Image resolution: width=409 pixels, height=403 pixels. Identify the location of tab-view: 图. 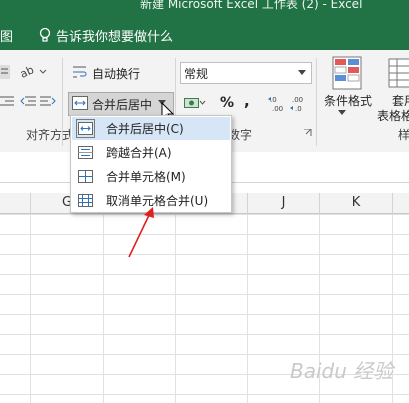
(6, 35).